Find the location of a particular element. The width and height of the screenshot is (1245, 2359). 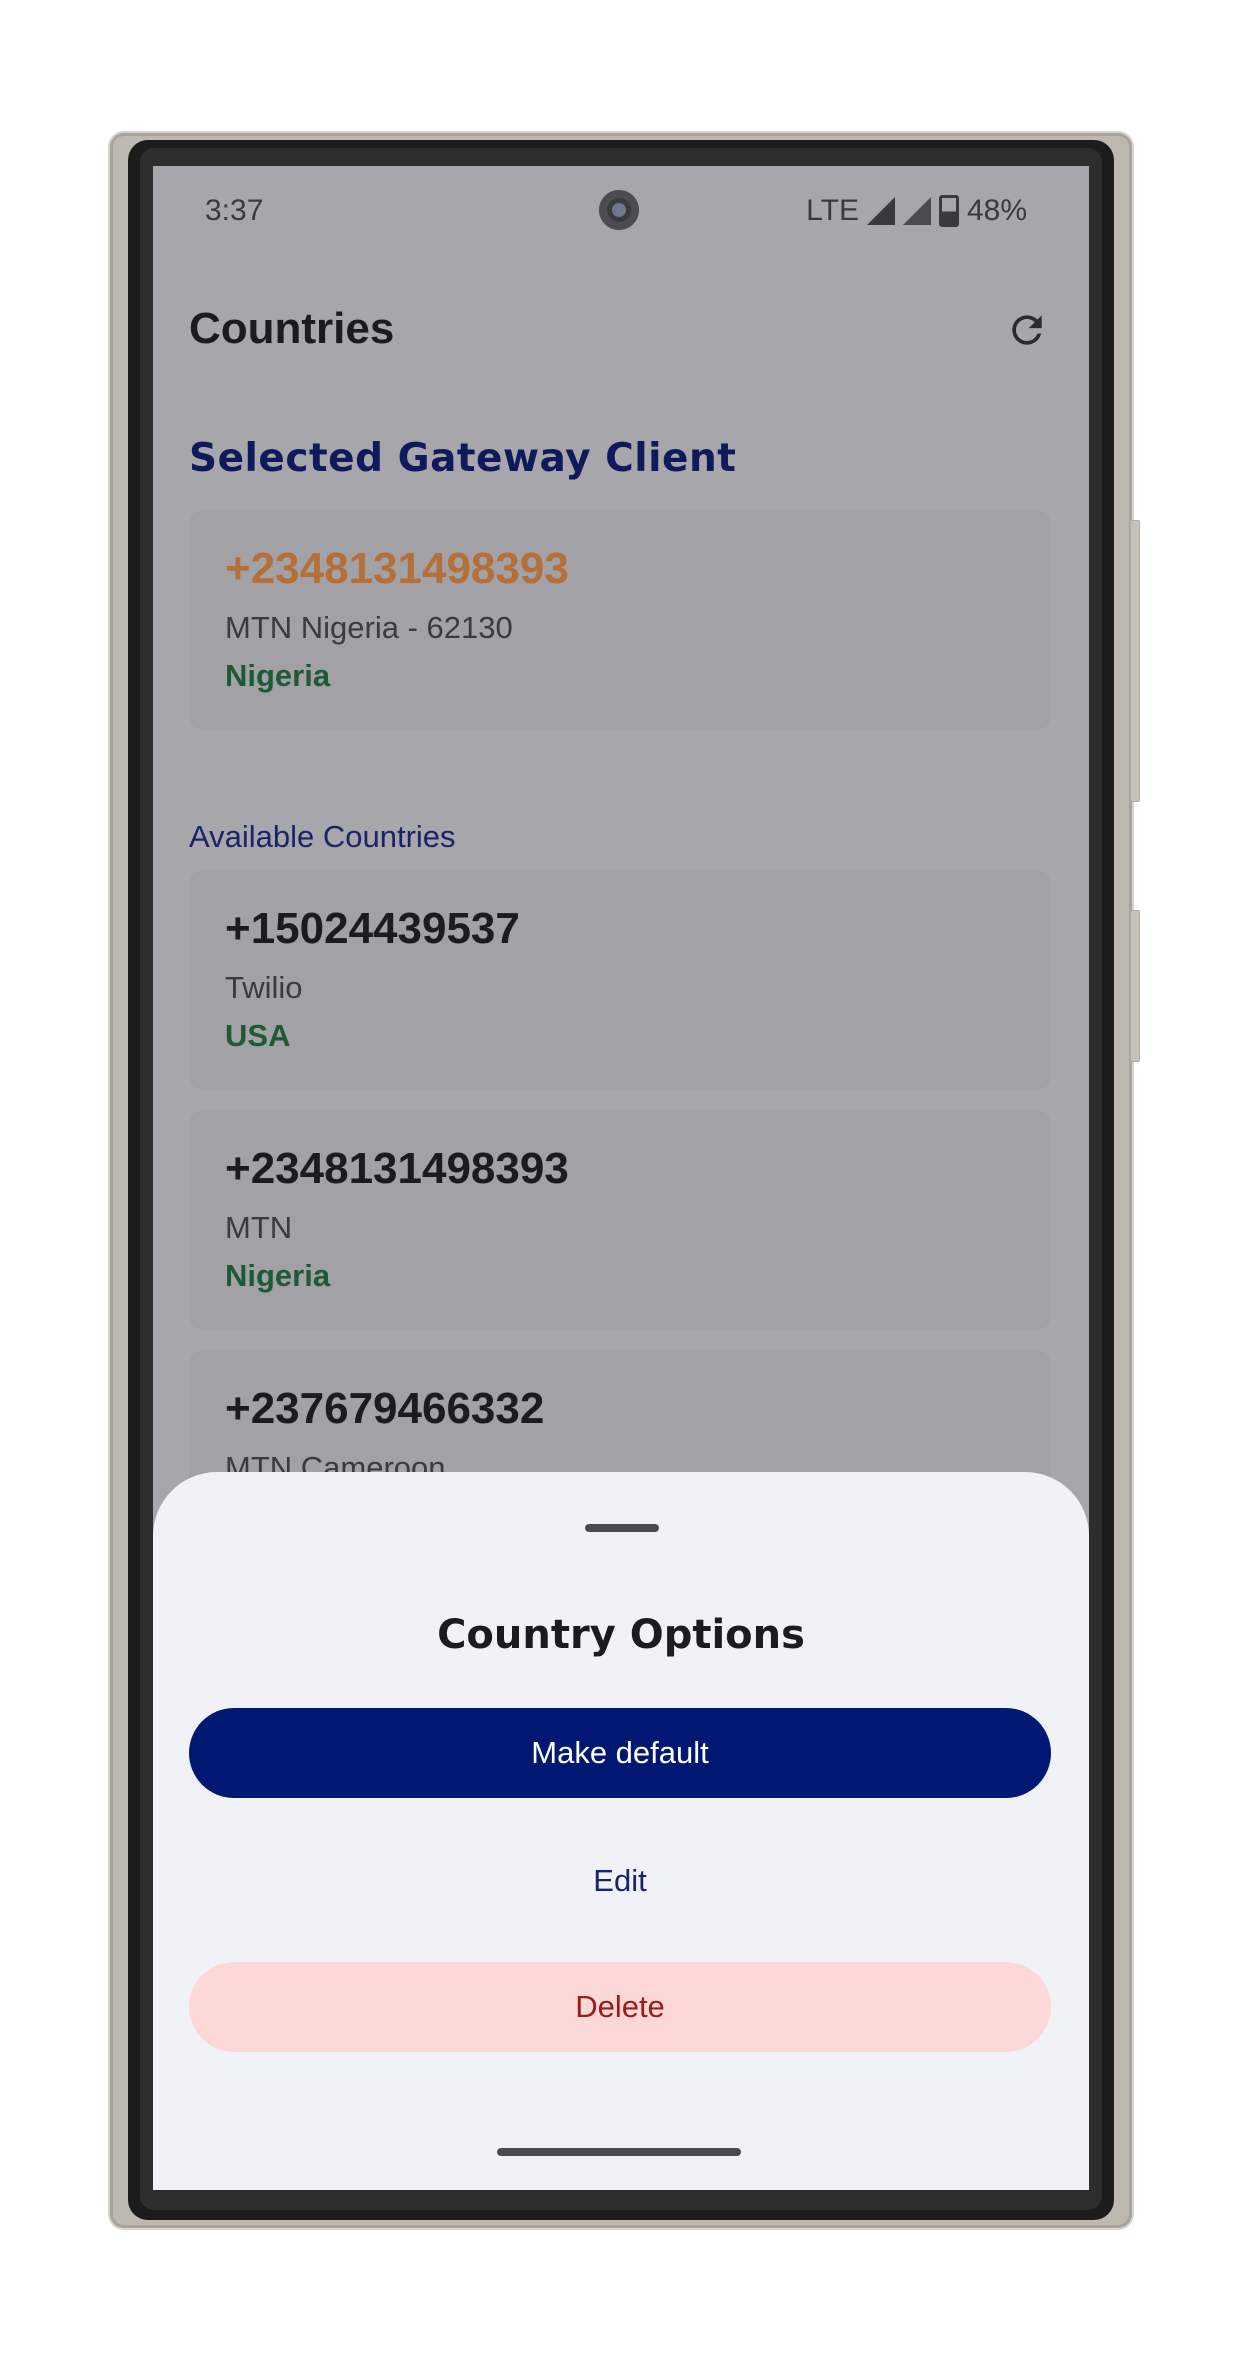

home-indicator is located at coordinates (619, 2152).